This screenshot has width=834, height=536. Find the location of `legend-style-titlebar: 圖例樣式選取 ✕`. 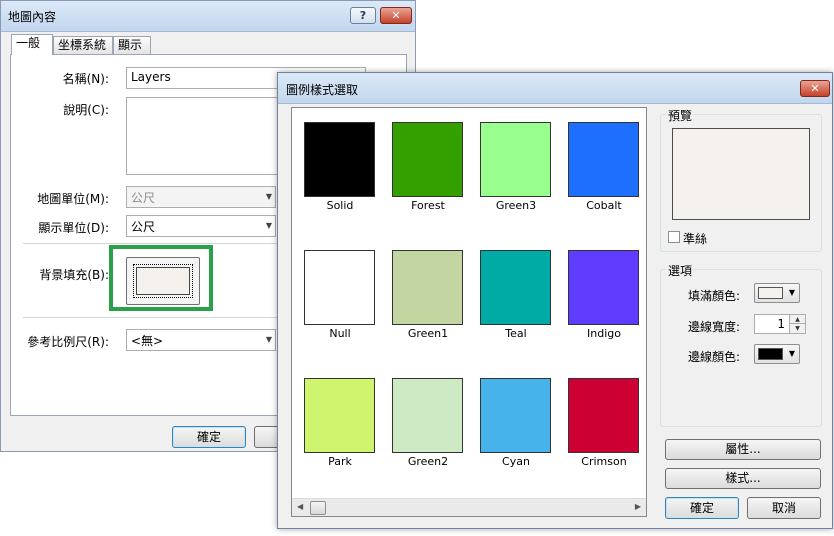

legend-style-titlebar: 圖例樣式選取 ✕ is located at coordinates (555, 88).